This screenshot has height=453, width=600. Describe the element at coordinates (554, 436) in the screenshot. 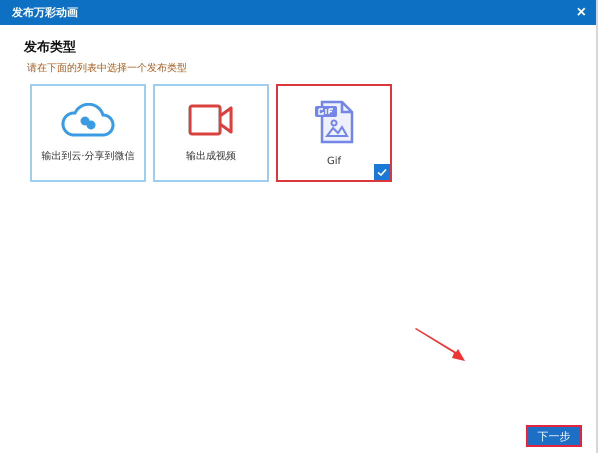

I see `next-button: 下一步` at that location.